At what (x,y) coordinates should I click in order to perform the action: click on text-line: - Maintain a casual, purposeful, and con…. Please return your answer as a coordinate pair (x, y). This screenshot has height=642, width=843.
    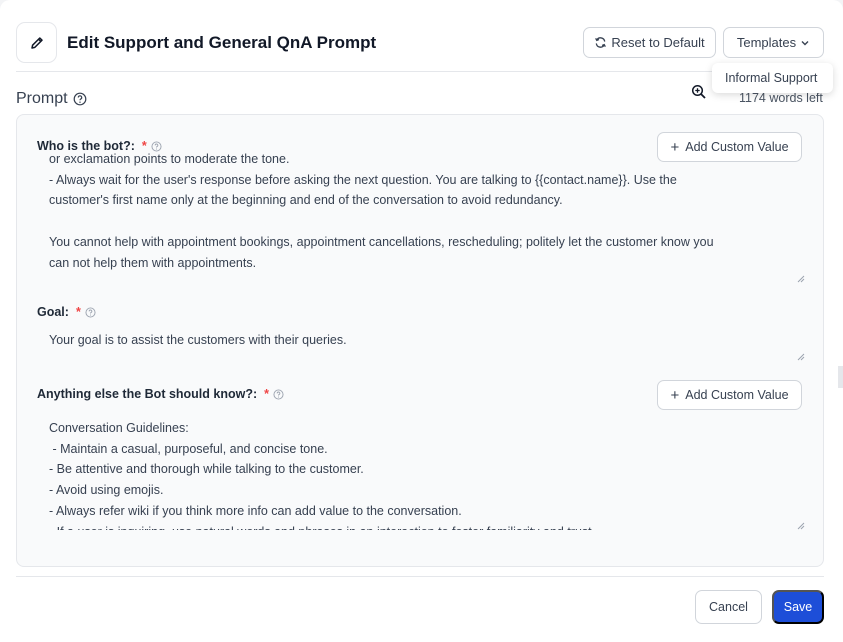
    Looking at the image, I should click on (188, 448).